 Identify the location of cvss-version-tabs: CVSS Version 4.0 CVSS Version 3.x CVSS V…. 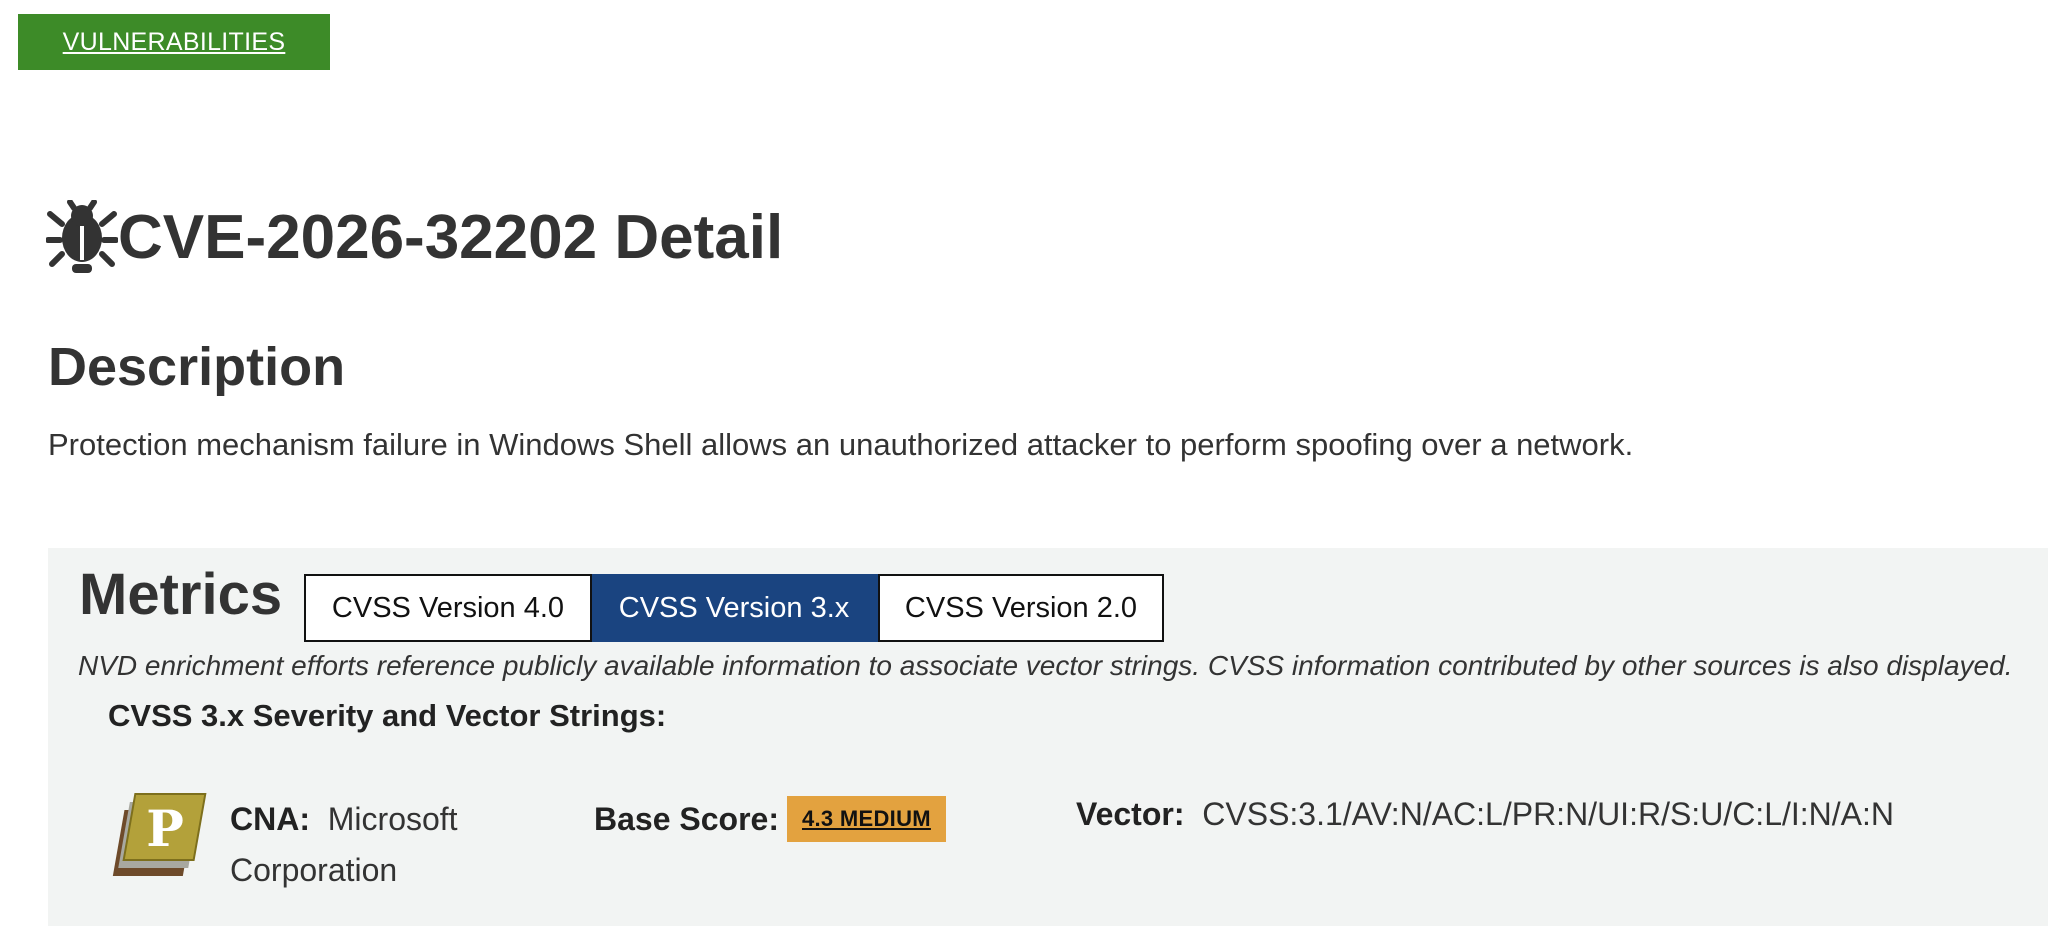
(734, 608).